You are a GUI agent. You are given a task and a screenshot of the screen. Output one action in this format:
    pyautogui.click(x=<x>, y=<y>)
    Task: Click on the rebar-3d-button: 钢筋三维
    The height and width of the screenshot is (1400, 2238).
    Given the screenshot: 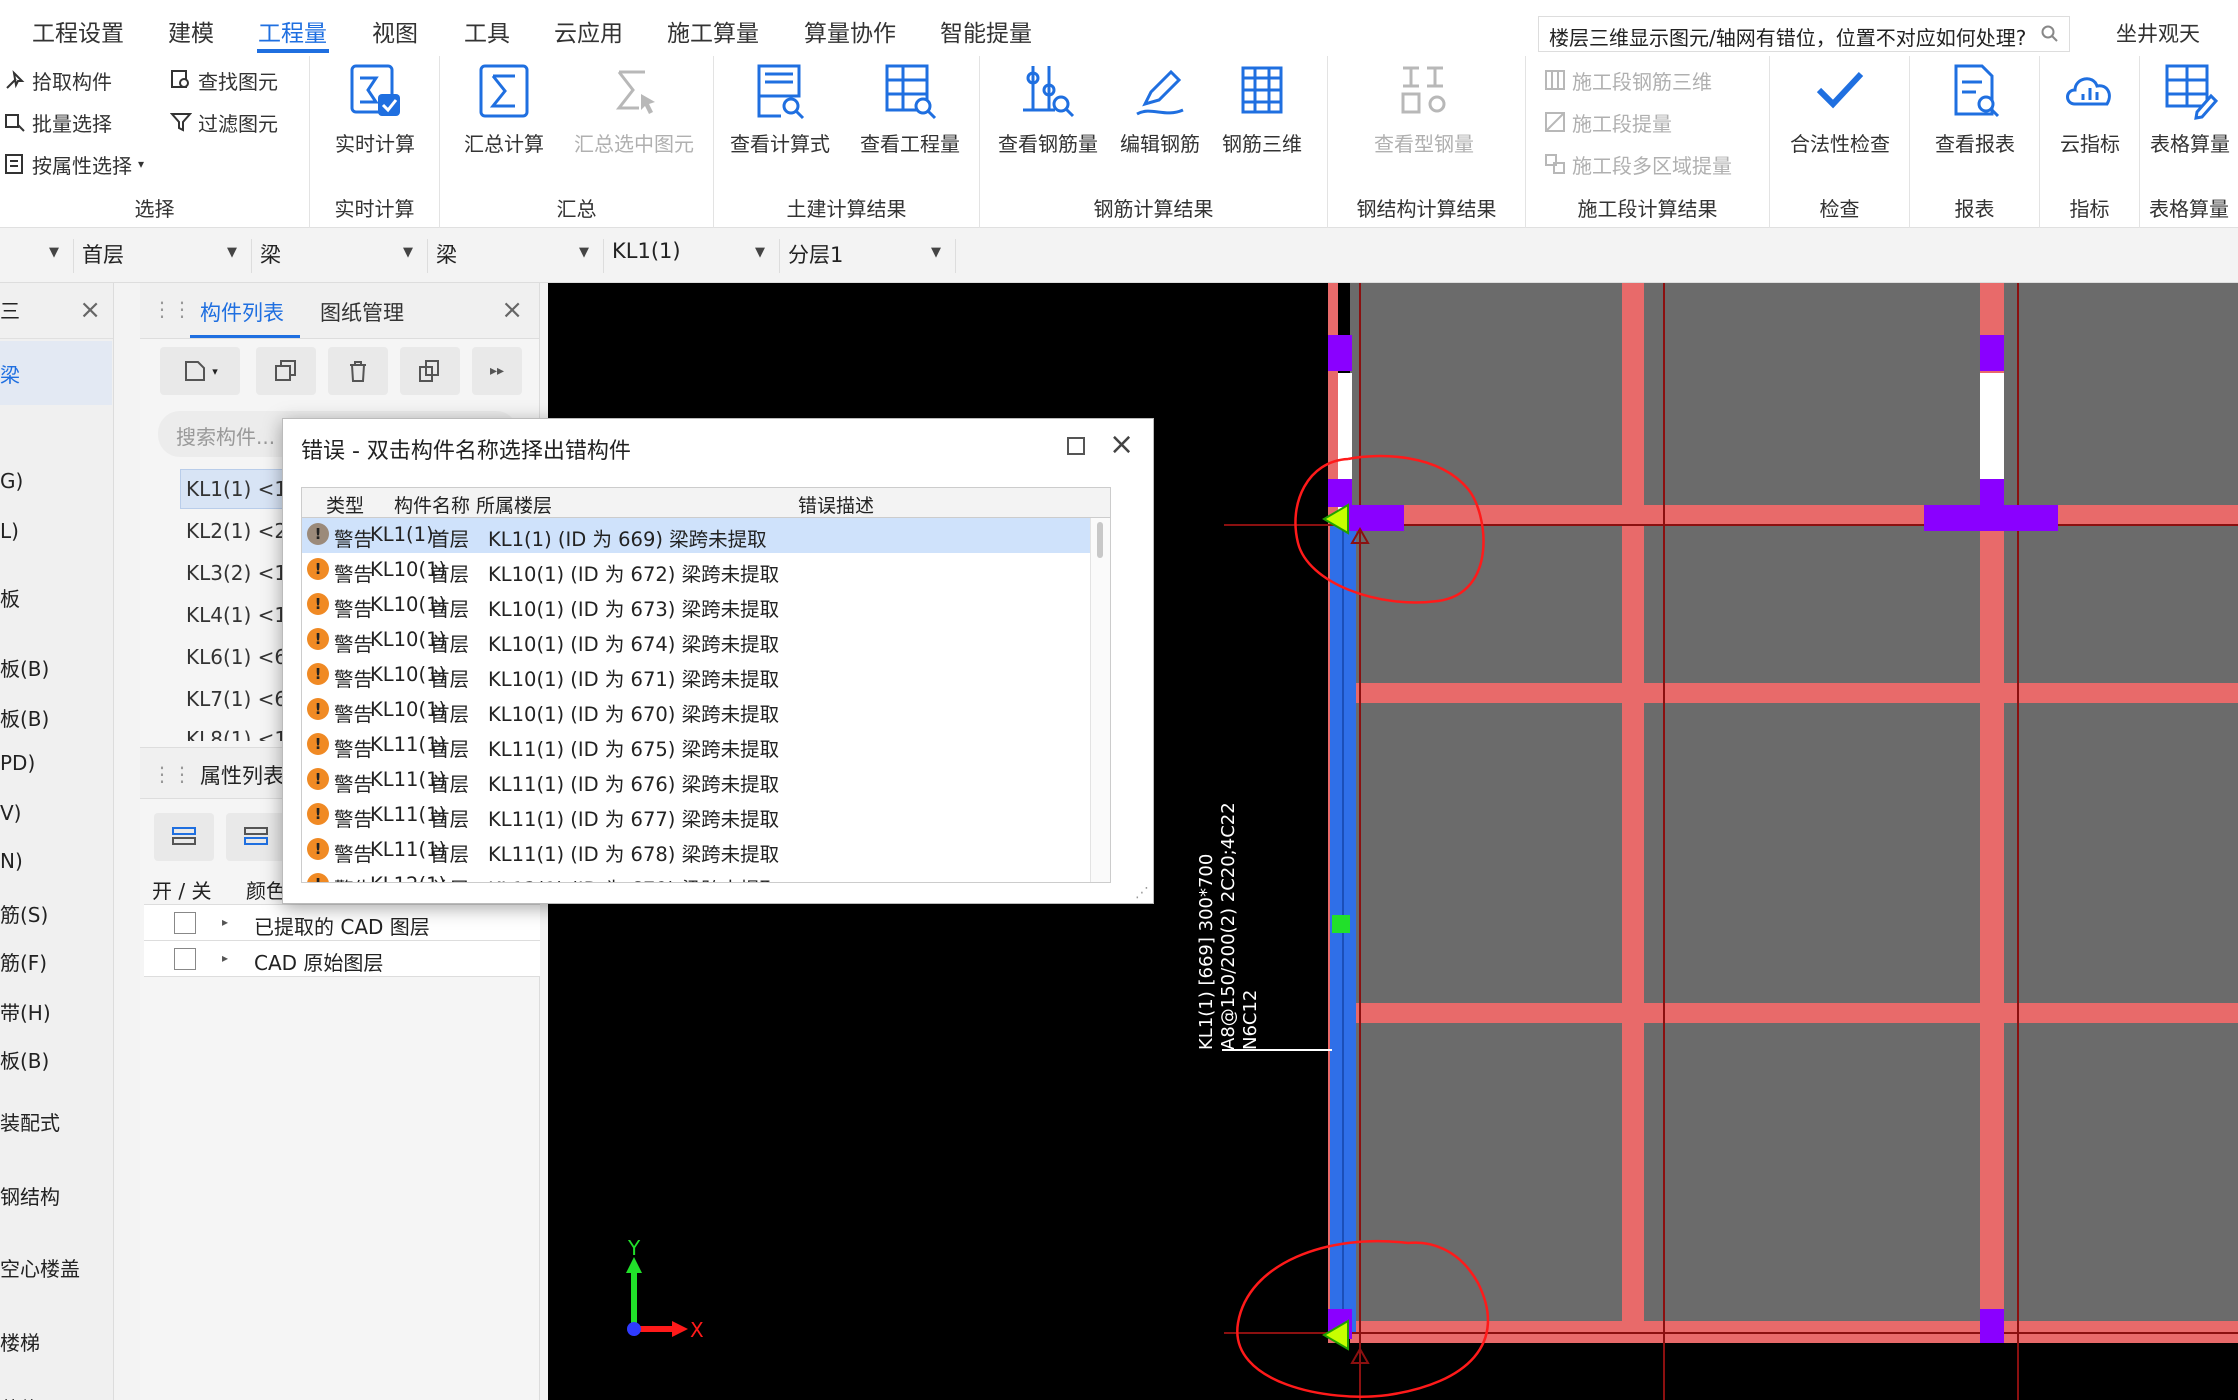 What is the action you would take?
    pyautogui.click(x=1262, y=124)
    